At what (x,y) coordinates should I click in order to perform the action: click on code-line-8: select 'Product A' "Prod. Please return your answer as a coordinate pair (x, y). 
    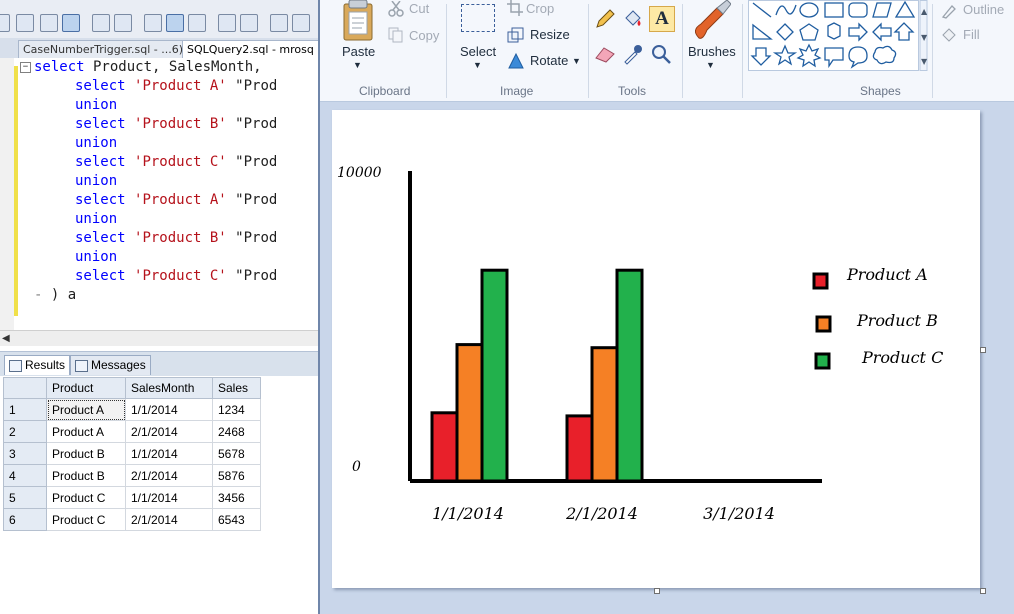
    Looking at the image, I should click on (176, 200).